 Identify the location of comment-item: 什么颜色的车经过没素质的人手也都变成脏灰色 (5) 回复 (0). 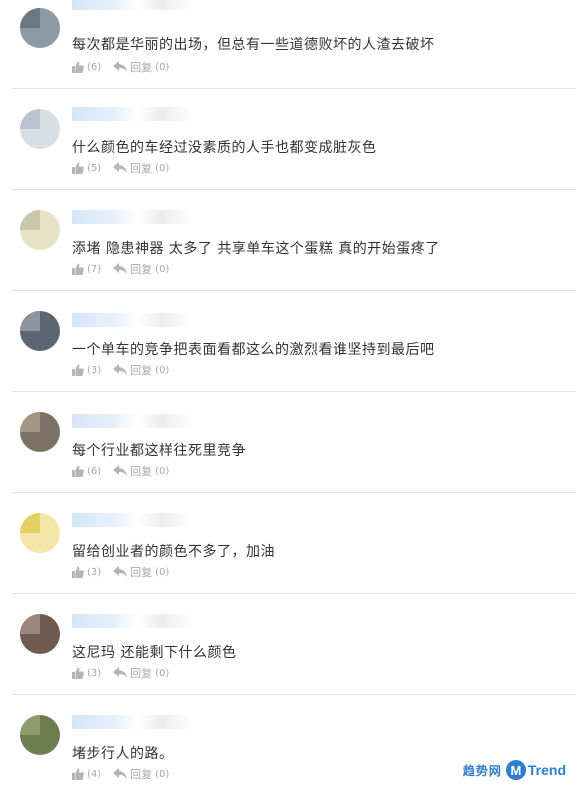
(288, 139).